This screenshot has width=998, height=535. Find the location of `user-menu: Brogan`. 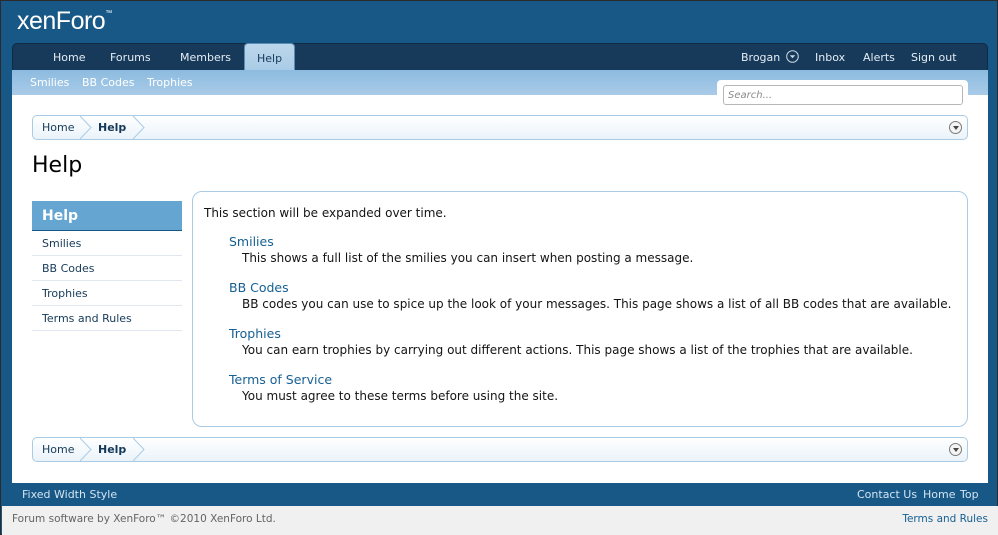

user-menu: Brogan is located at coordinates (770, 57).